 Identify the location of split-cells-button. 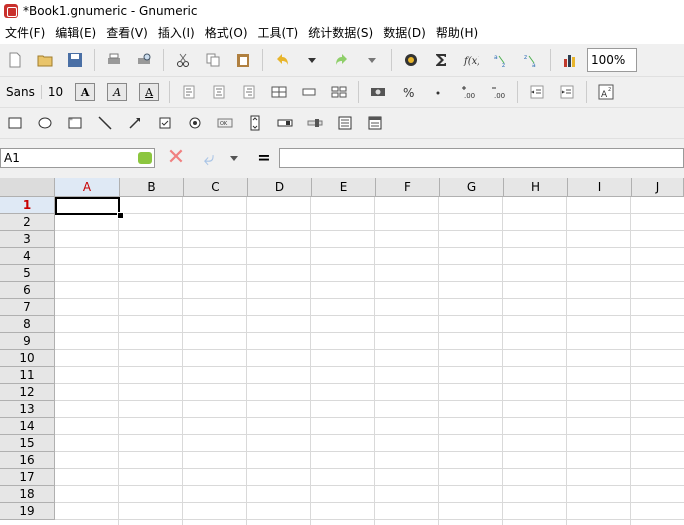
(339, 92).